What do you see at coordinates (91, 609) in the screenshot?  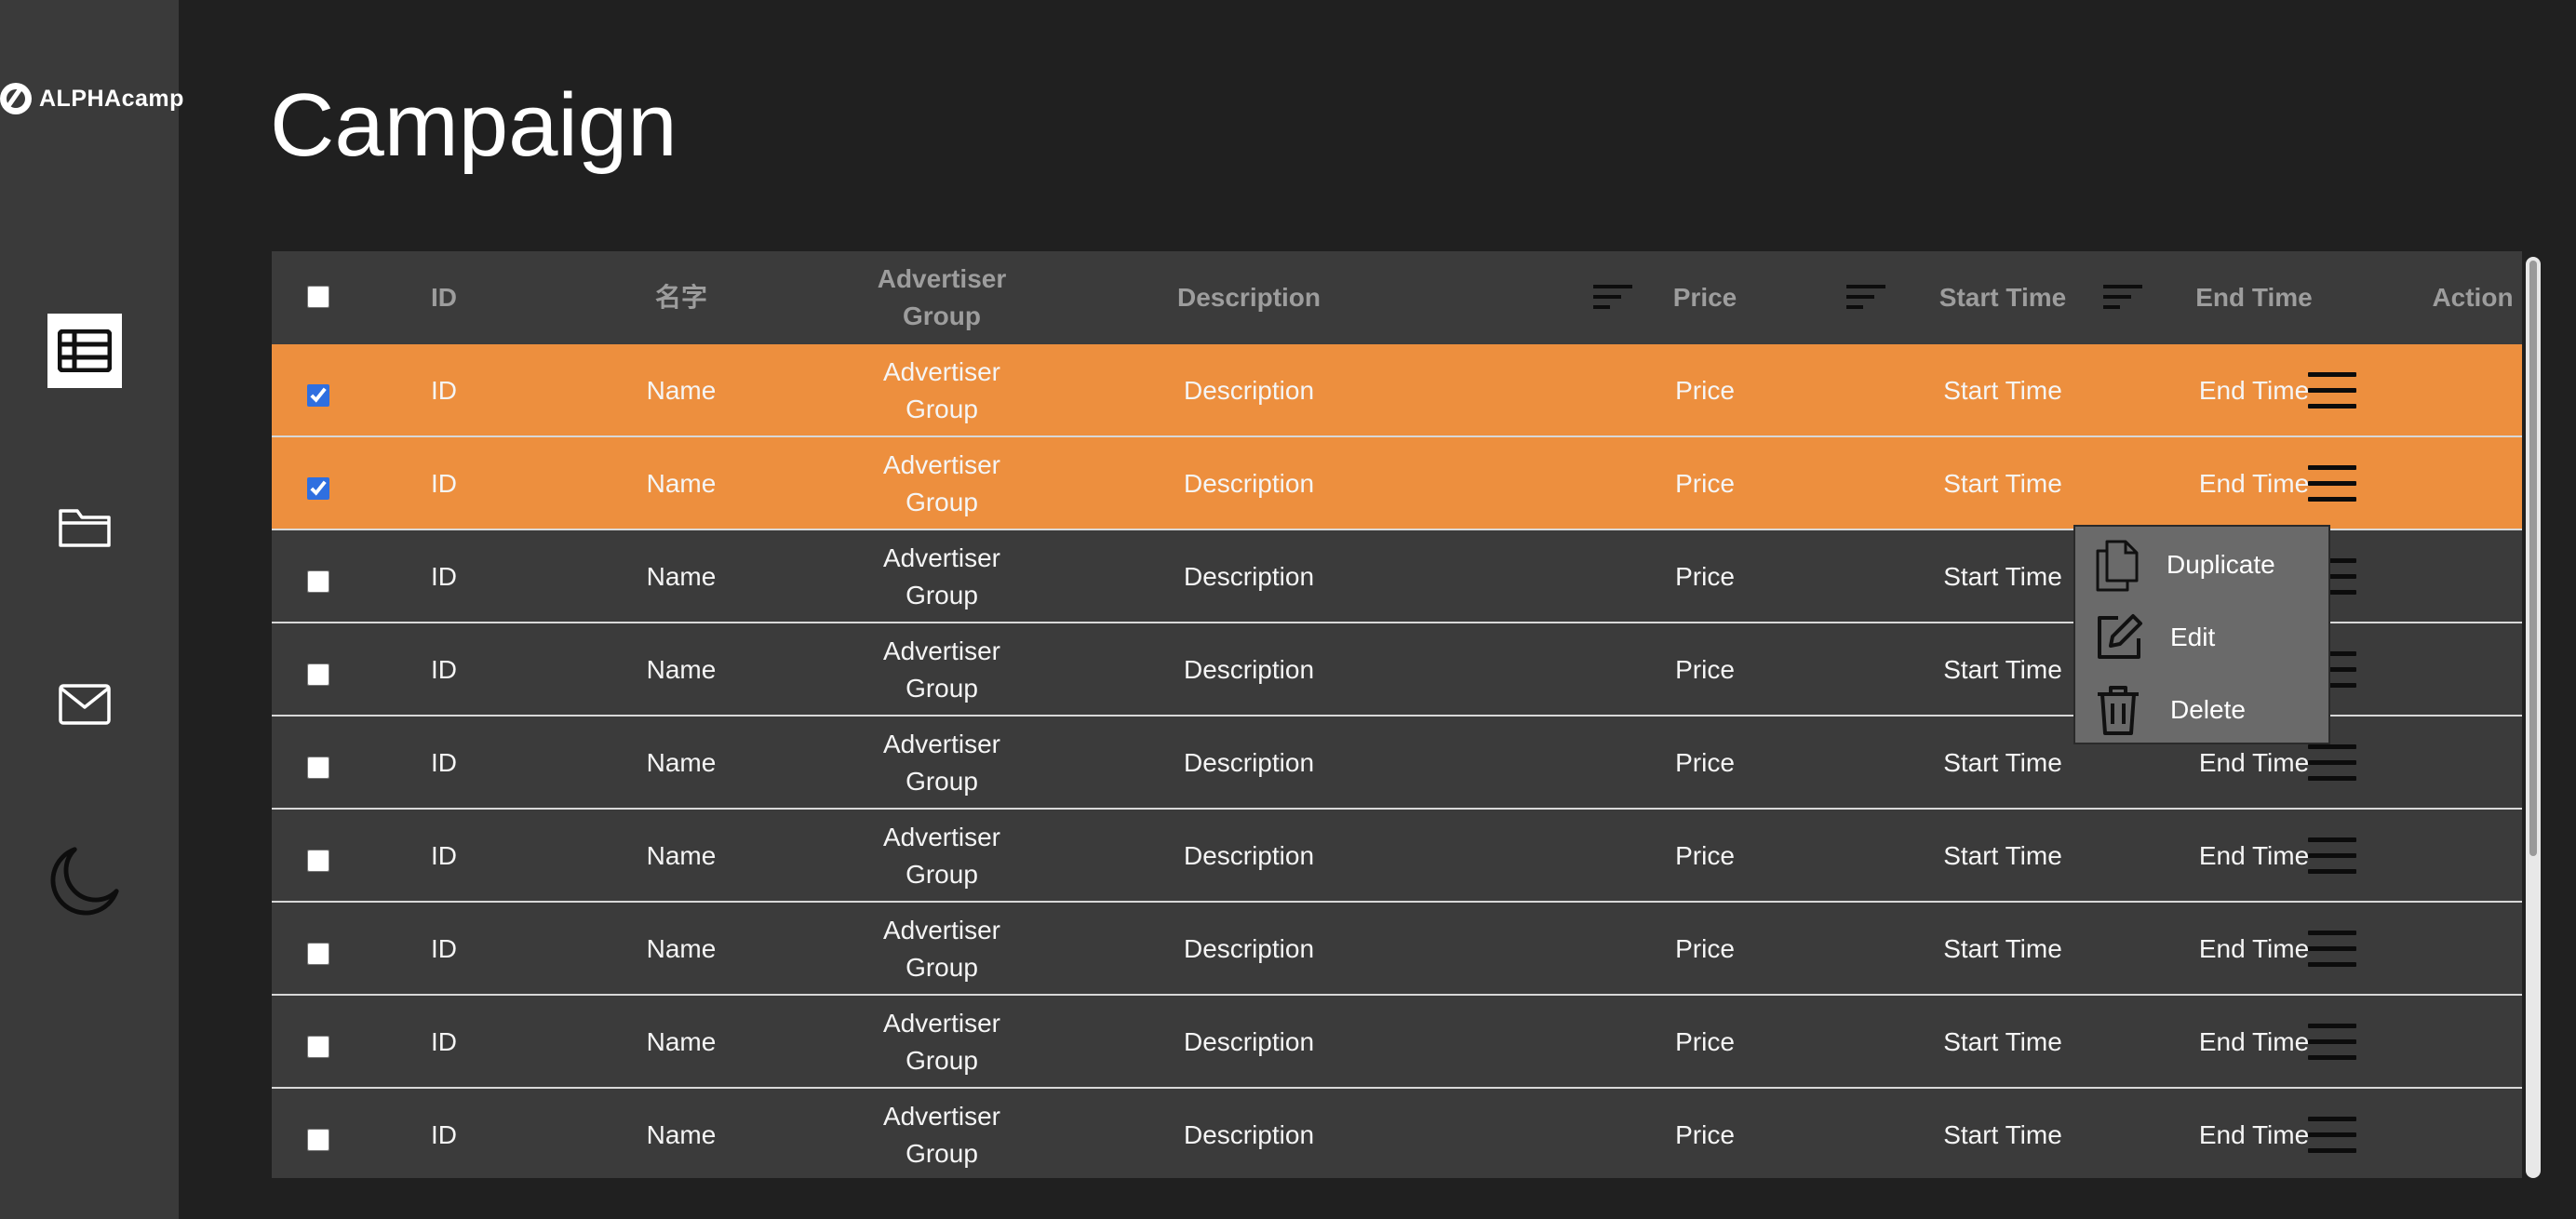 I see `sidebar: ALPHAcamp` at bounding box center [91, 609].